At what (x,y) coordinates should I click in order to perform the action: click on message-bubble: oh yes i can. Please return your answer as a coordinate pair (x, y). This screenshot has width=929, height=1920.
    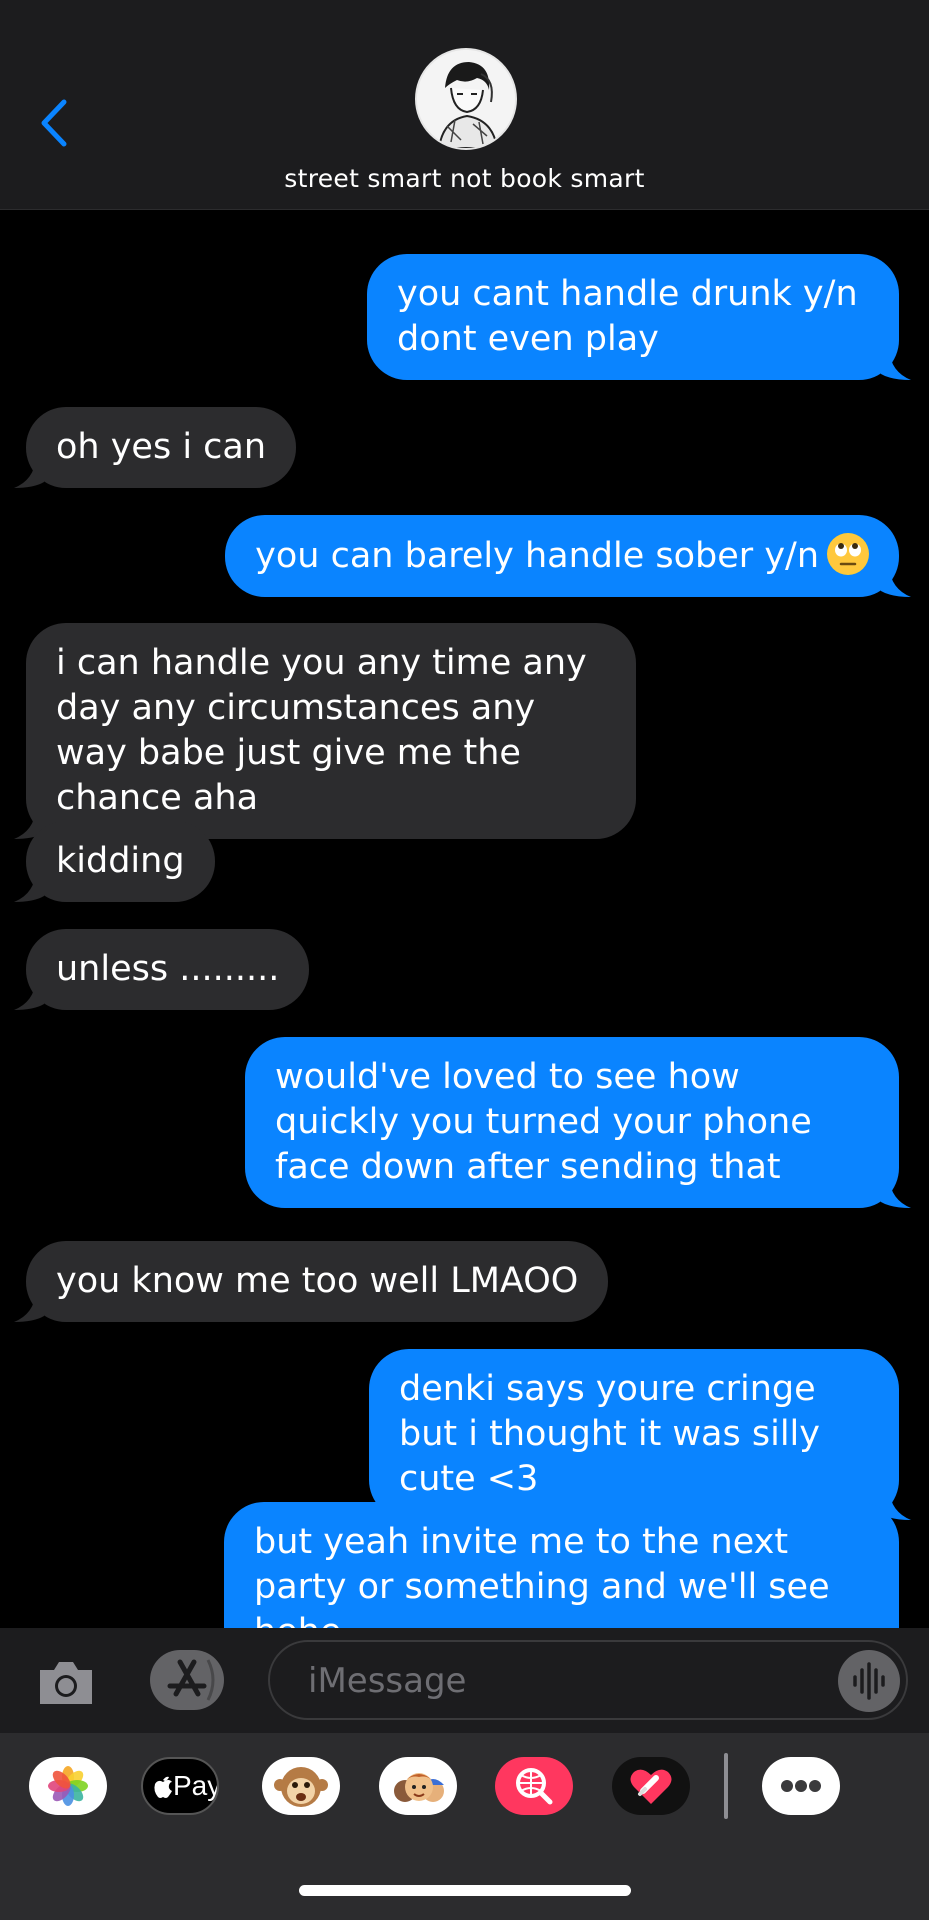
    Looking at the image, I should click on (161, 447).